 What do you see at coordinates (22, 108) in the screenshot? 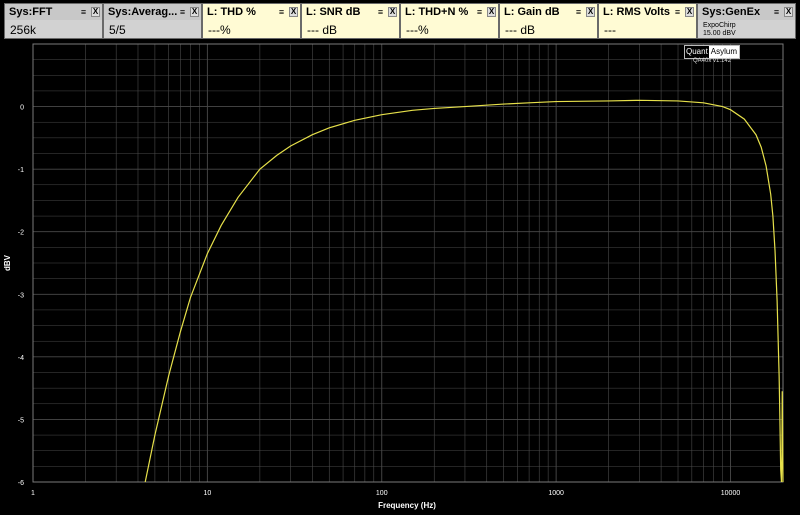
I see `y-tick-label: 0` at bounding box center [22, 108].